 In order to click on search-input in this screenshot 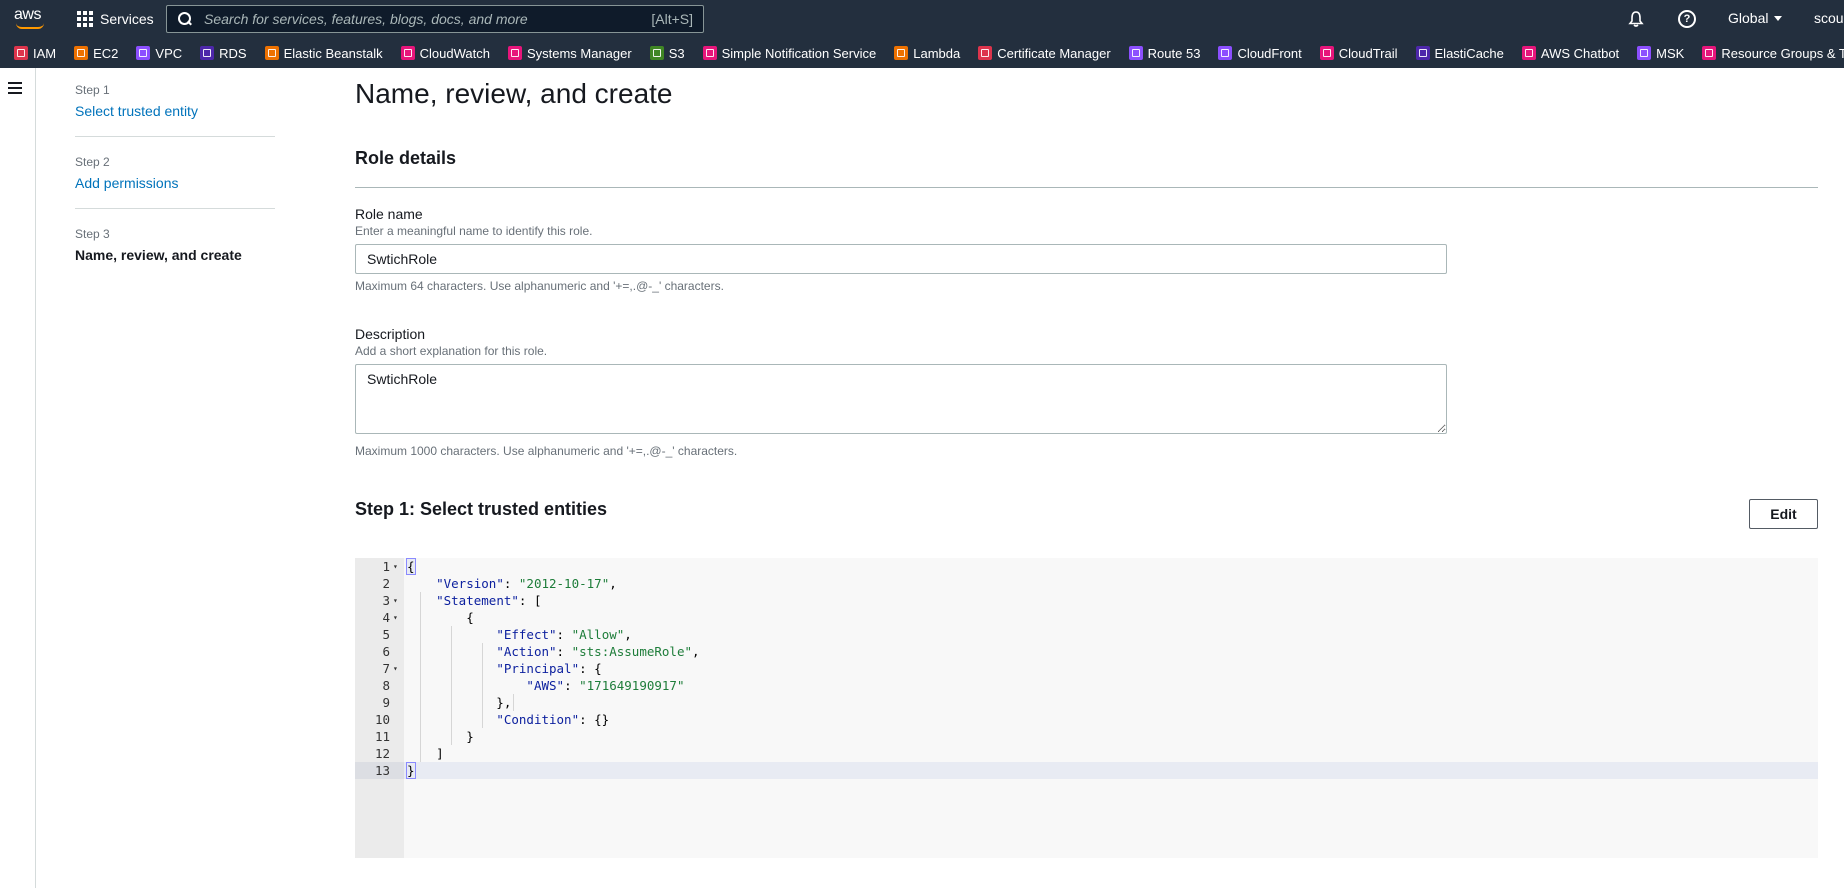, I will do `click(419, 19)`.